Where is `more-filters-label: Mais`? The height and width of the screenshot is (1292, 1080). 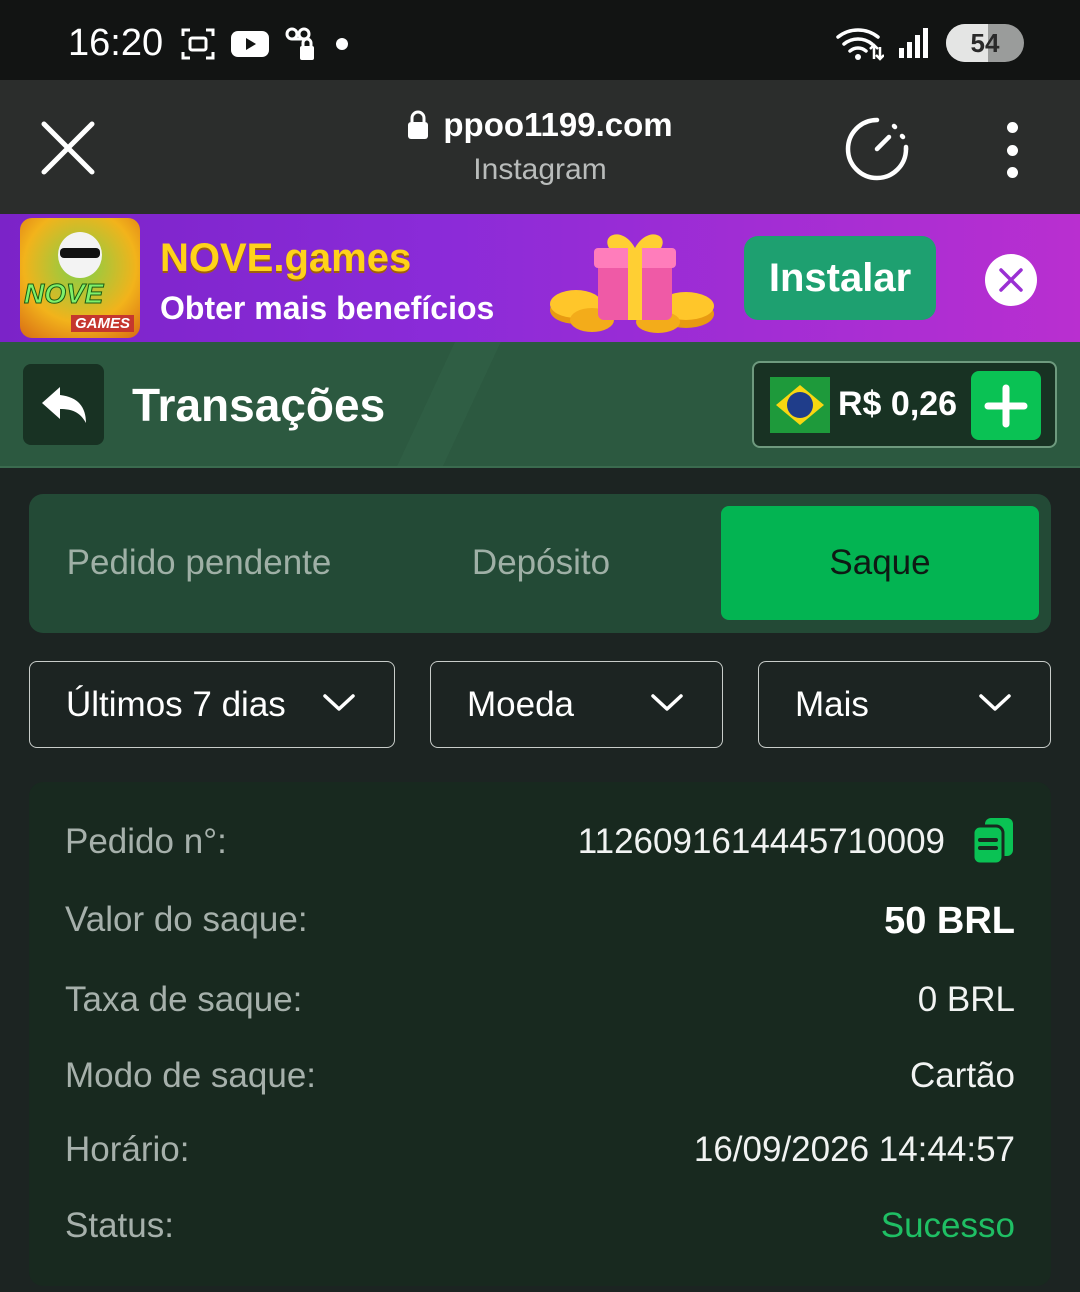
more-filters-label: Mais is located at coordinates (832, 704).